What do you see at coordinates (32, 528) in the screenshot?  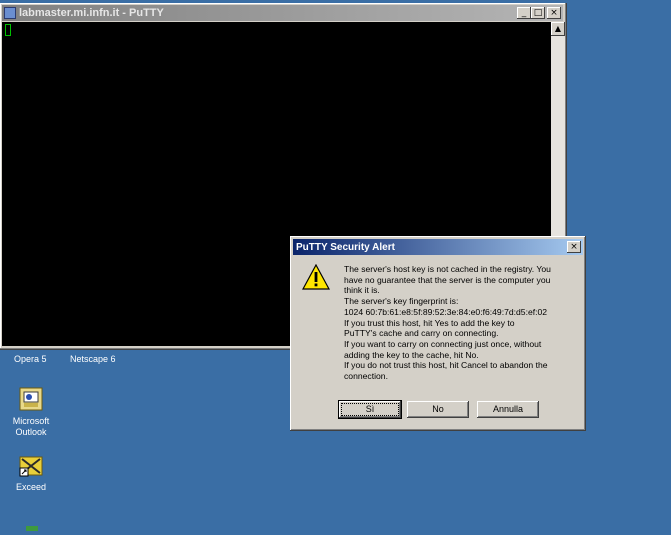 I see `green-app-icon` at bounding box center [32, 528].